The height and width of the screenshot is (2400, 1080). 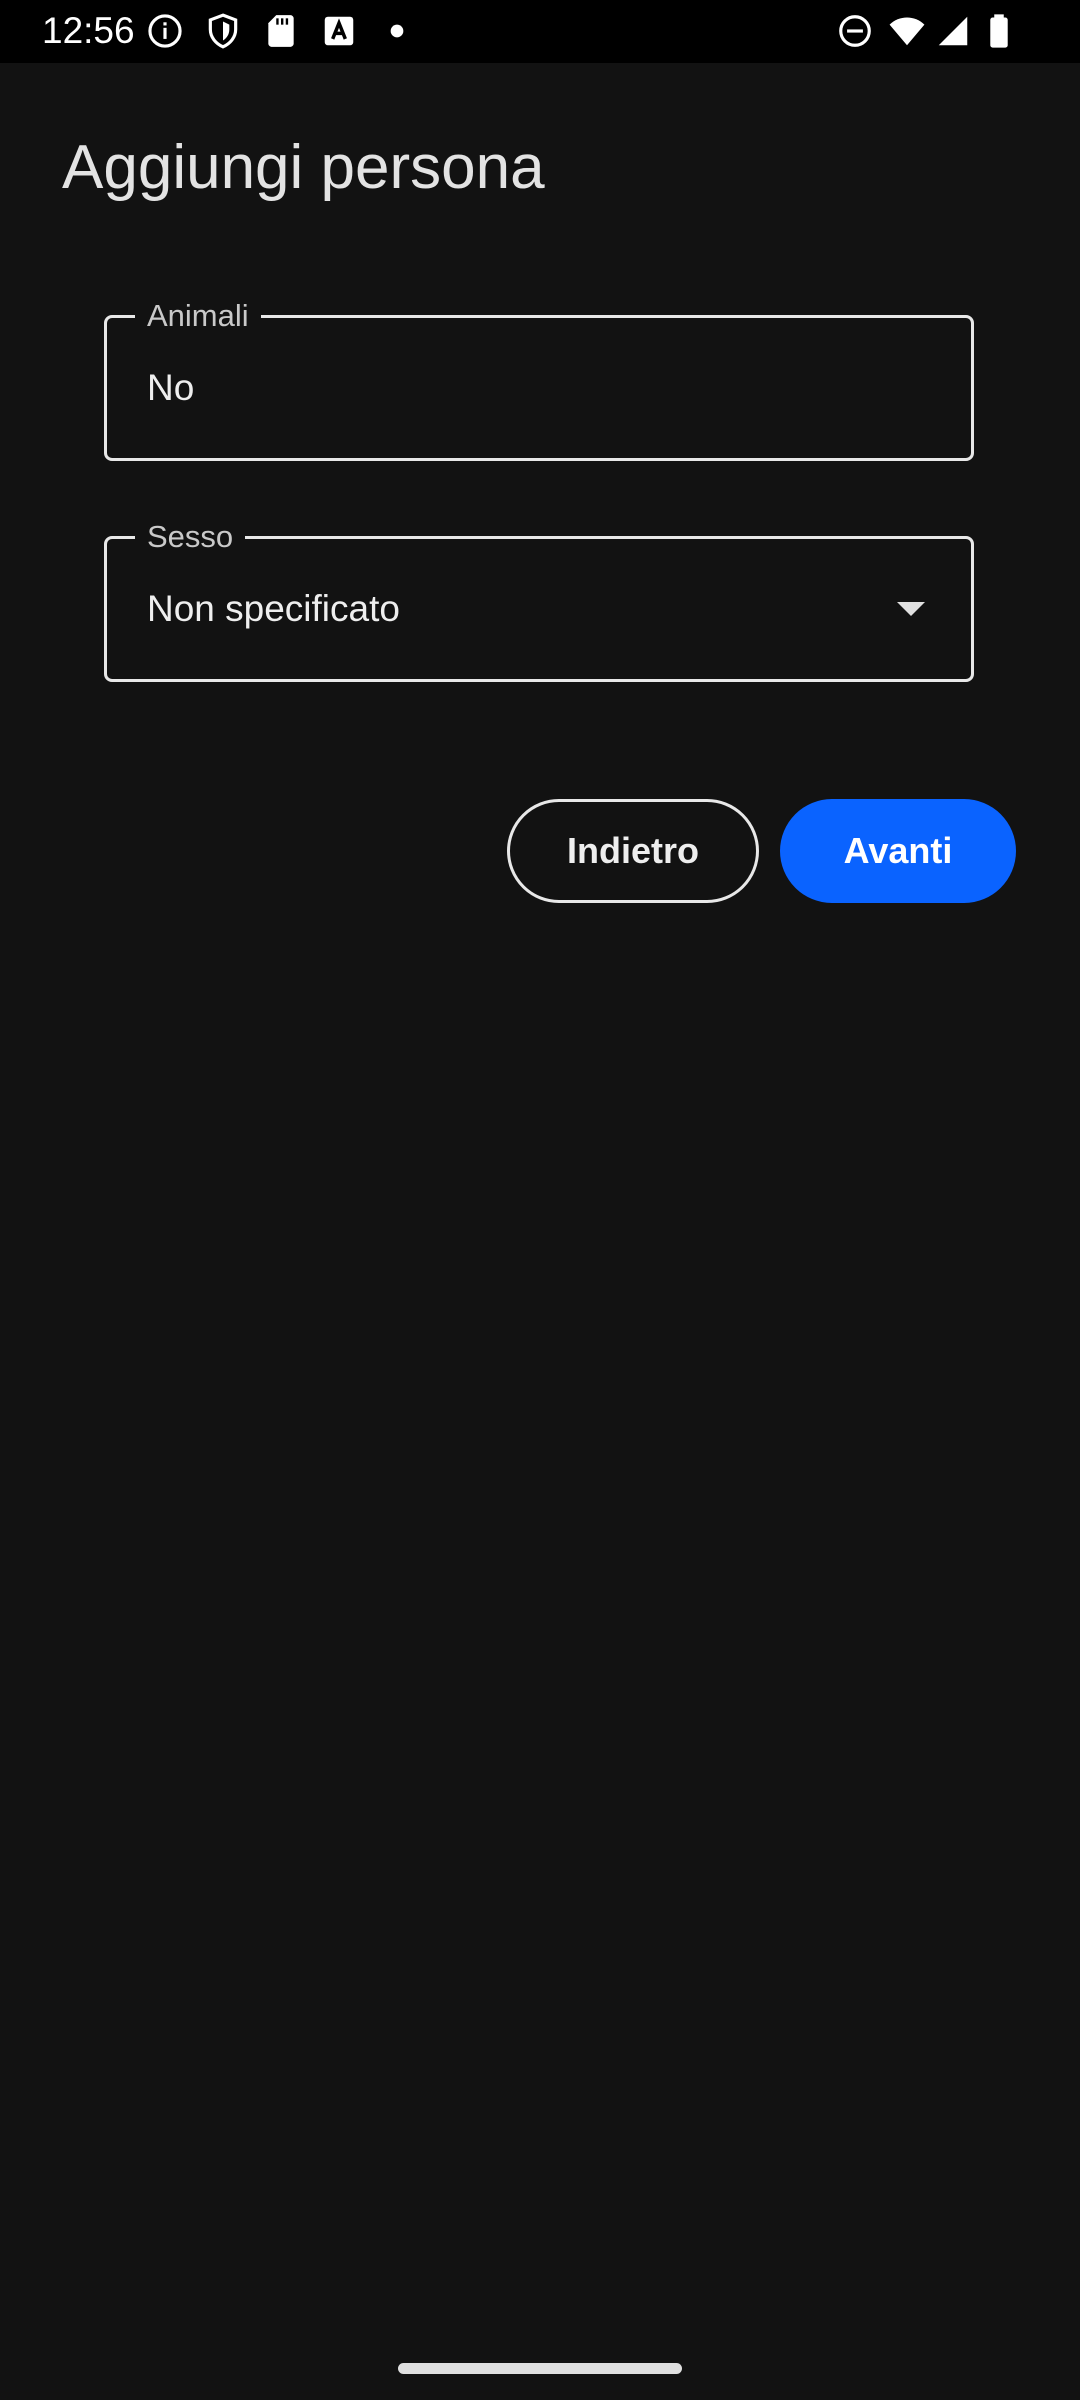 I want to click on animali-field: Animali No, so click(x=539, y=378).